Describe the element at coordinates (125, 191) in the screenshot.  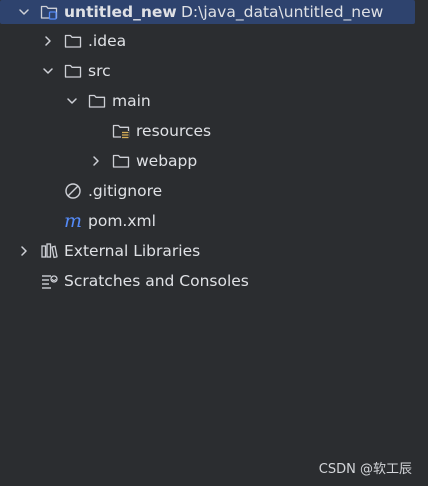
I see `tree-item-label: .gitignore` at that location.